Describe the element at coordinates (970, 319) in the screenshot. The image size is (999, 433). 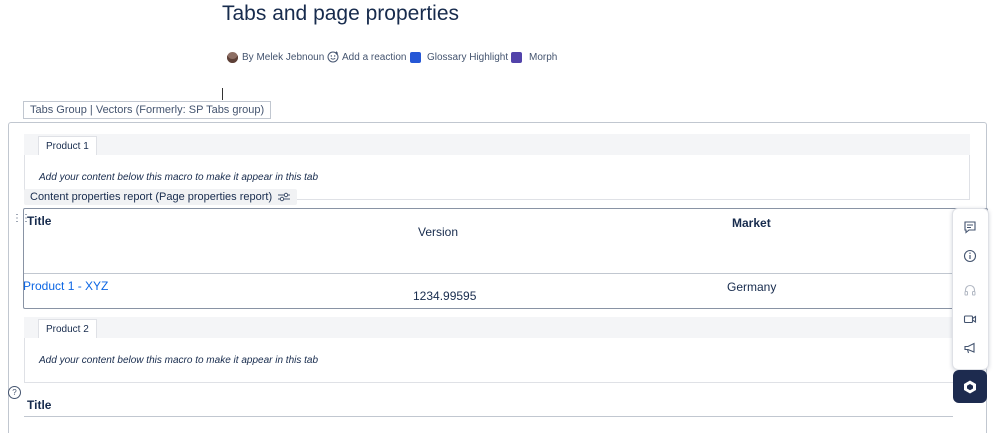
I see `video-camera-icon` at that location.